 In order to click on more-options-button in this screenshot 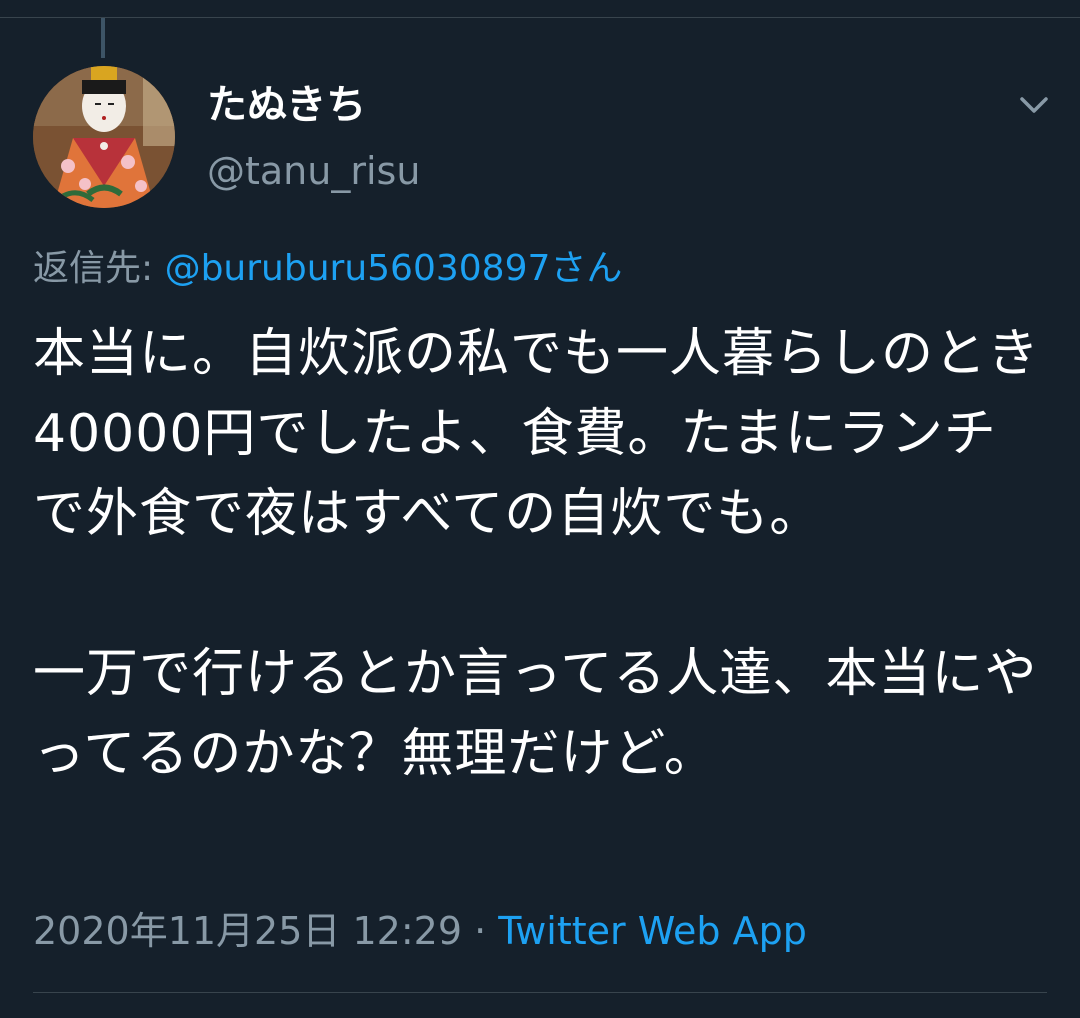, I will do `click(1034, 105)`.